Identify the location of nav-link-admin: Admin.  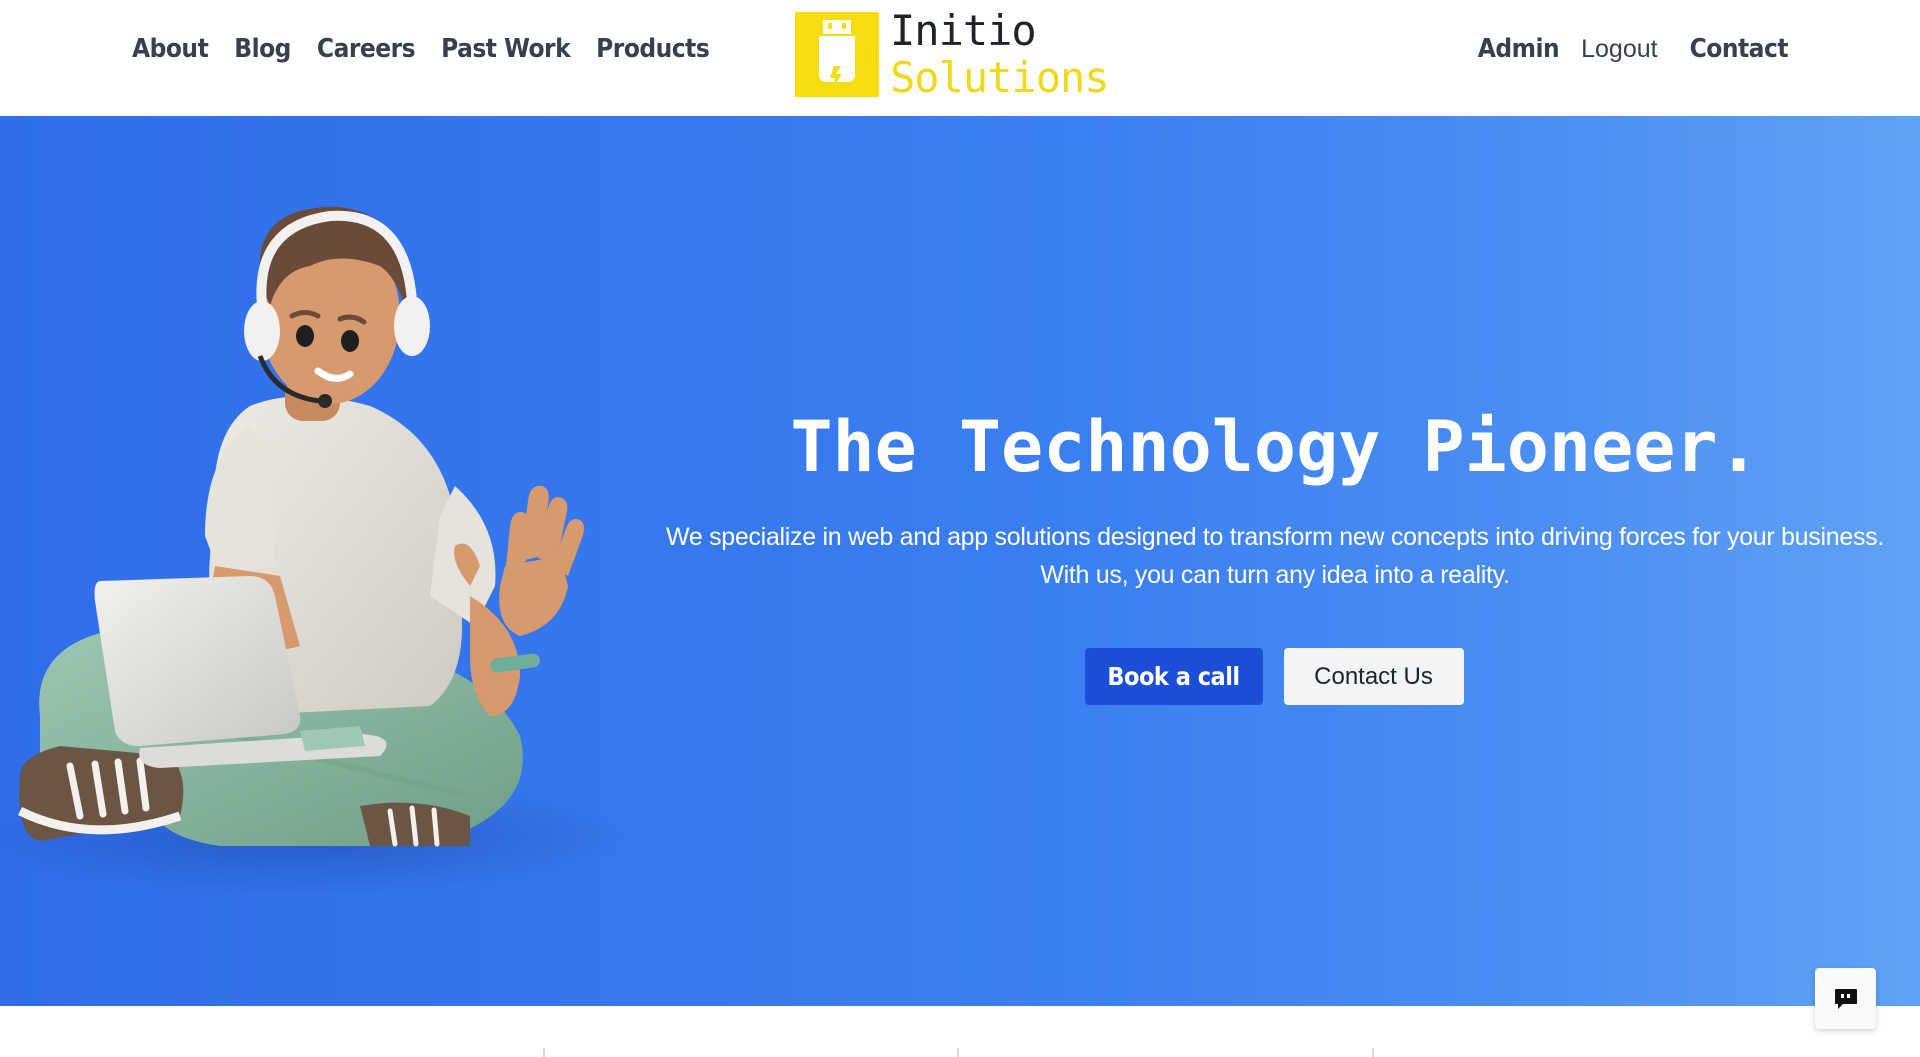
(1519, 49).